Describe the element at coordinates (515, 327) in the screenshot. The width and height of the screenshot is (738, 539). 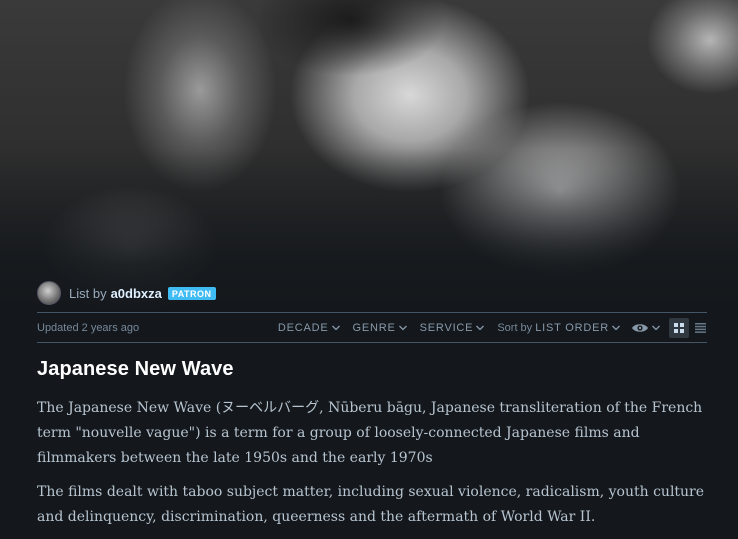
I see `sort-prefix: Sort by` at that location.